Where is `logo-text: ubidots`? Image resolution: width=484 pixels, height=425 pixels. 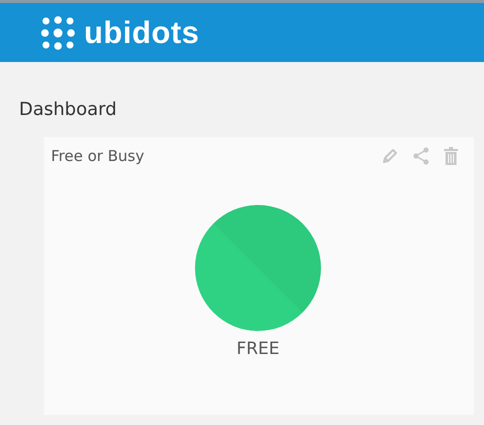
logo-text: ubidots is located at coordinates (142, 32).